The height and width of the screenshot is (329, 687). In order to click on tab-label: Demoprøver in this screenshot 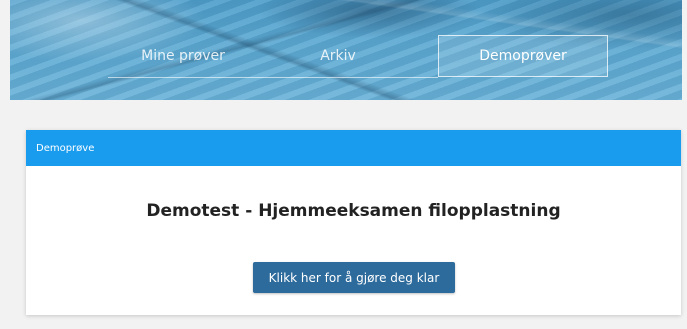, I will do `click(523, 56)`.